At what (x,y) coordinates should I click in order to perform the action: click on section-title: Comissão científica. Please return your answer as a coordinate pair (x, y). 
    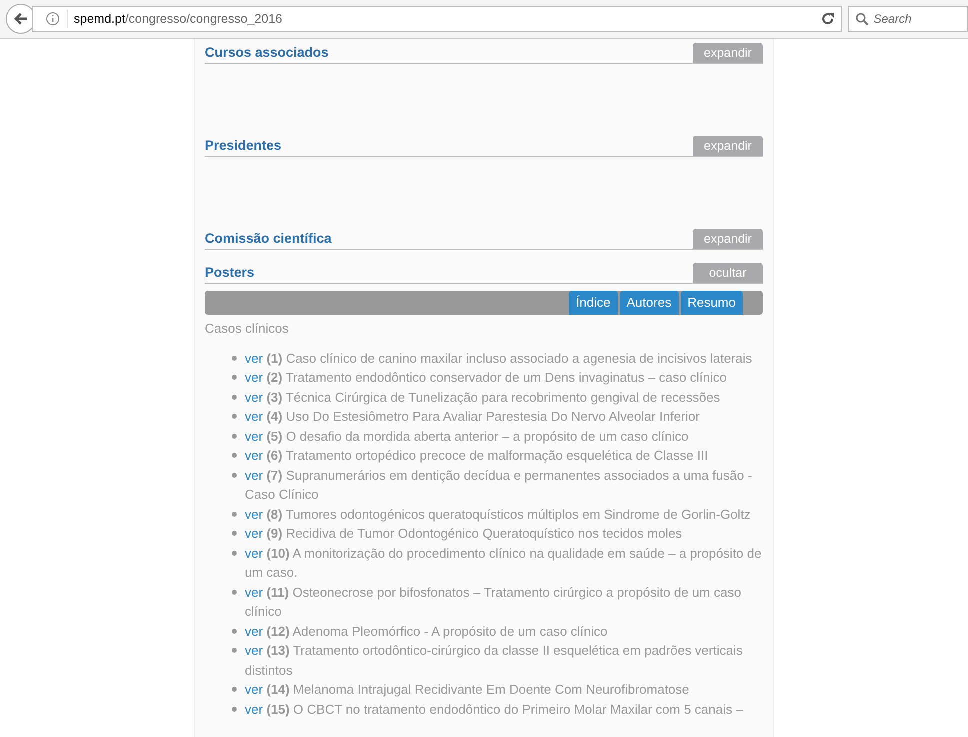
    Looking at the image, I should click on (268, 239).